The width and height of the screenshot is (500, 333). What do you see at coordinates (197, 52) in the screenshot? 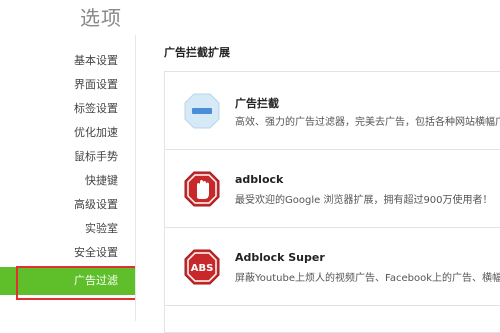
I see `section-title: 广告拦截扩展` at bounding box center [197, 52].